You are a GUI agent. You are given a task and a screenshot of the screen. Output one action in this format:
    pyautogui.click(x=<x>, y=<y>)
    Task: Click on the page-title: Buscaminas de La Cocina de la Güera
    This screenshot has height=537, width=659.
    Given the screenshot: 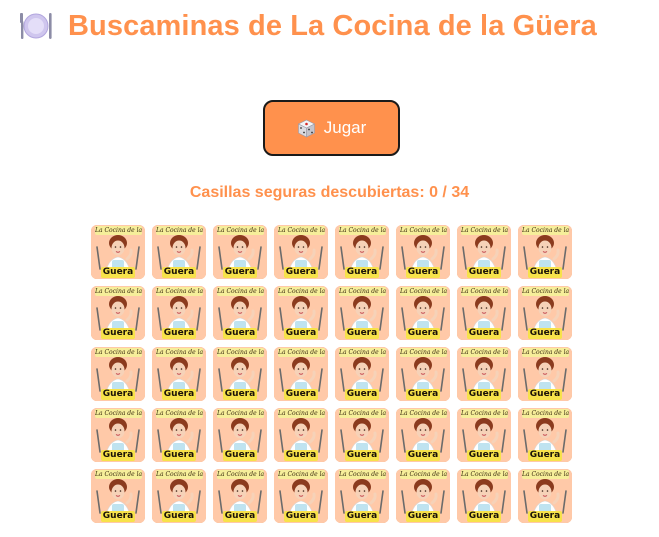 What is the action you would take?
    pyautogui.click(x=332, y=25)
    